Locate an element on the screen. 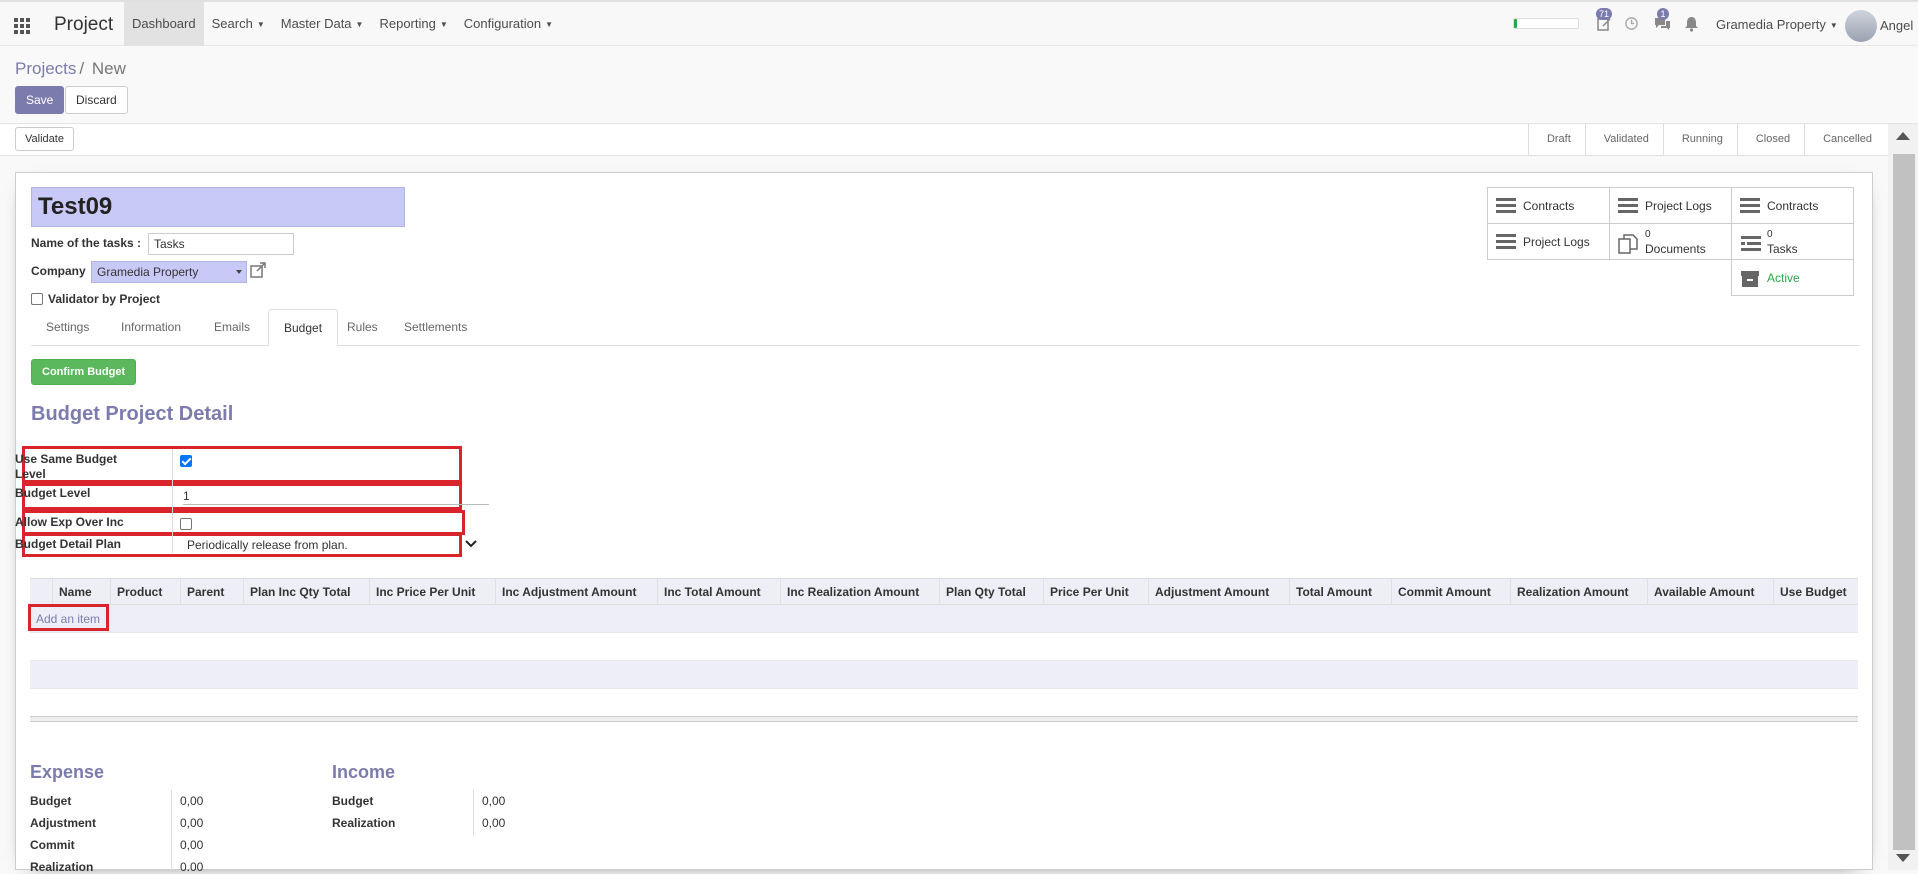 Image resolution: width=1918 pixels, height=874 pixels. expense-title: Expense is located at coordinates (67, 772).